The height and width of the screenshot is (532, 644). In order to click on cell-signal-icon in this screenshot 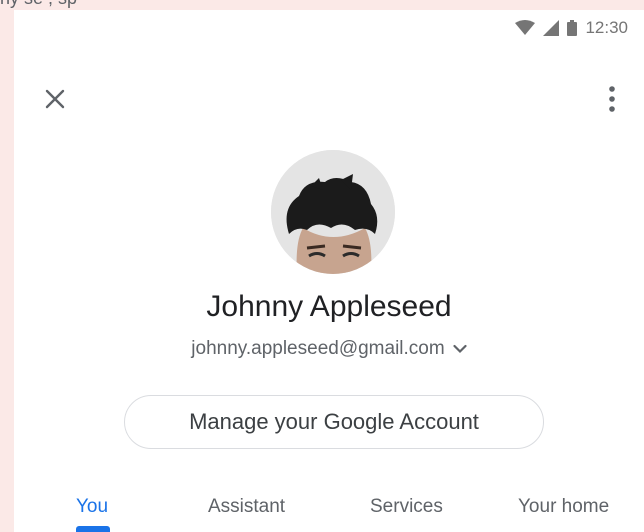, I will do `click(551, 28)`.